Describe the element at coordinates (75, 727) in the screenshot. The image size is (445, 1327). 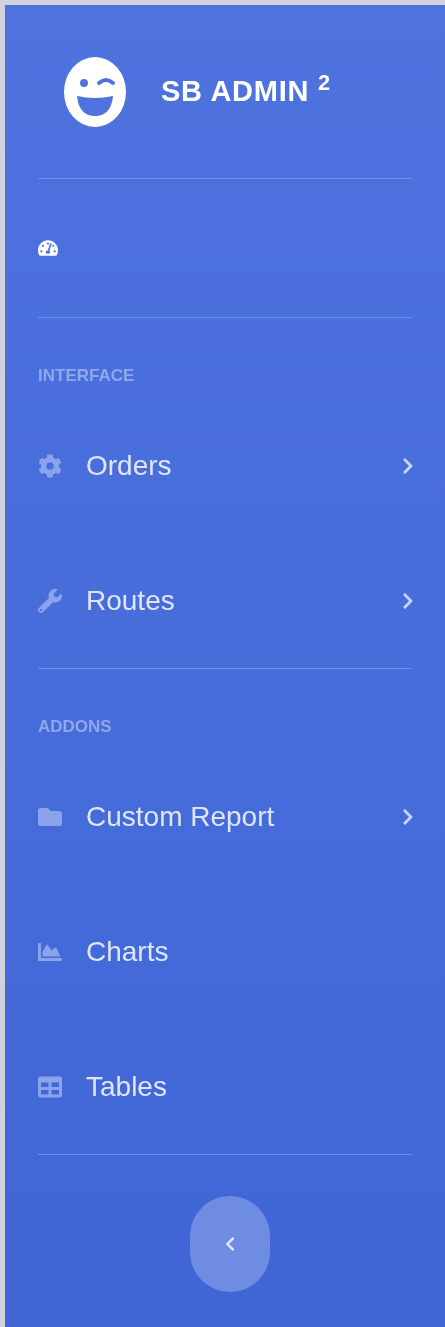
I see `section-heading: ADDONS` at that location.